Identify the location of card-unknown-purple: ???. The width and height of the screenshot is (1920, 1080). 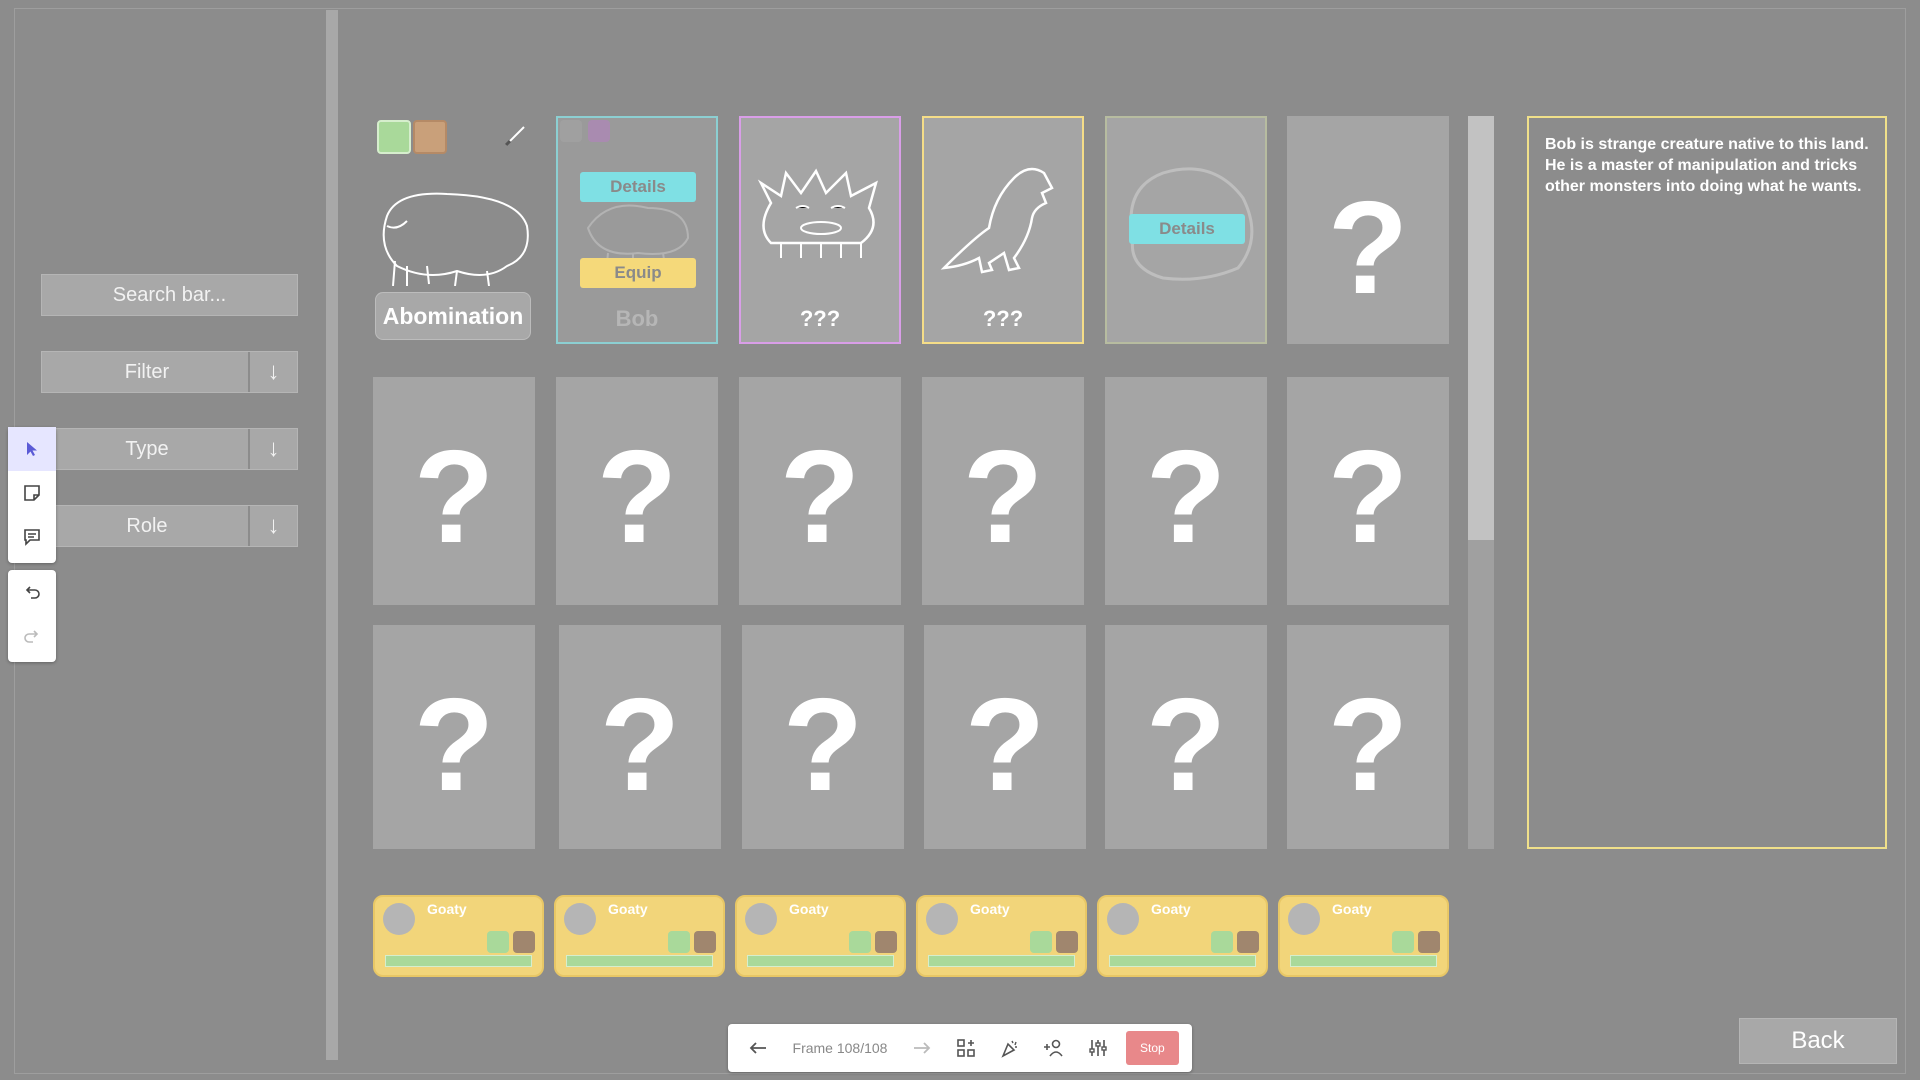
(820, 230).